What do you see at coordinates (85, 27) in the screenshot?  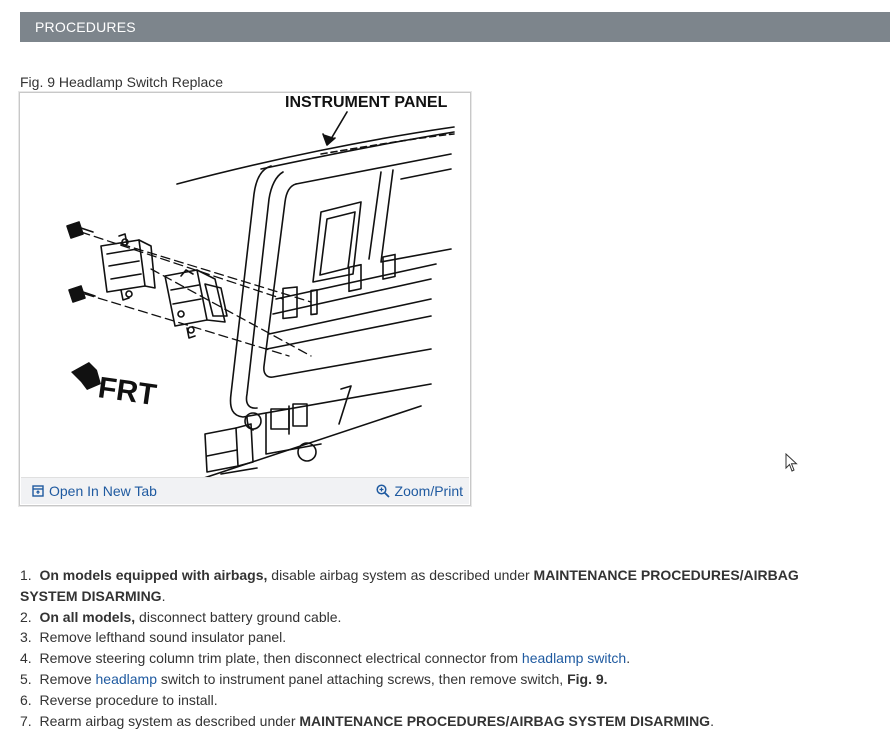 I see `section-title: PROCEDURES` at bounding box center [85, 27].